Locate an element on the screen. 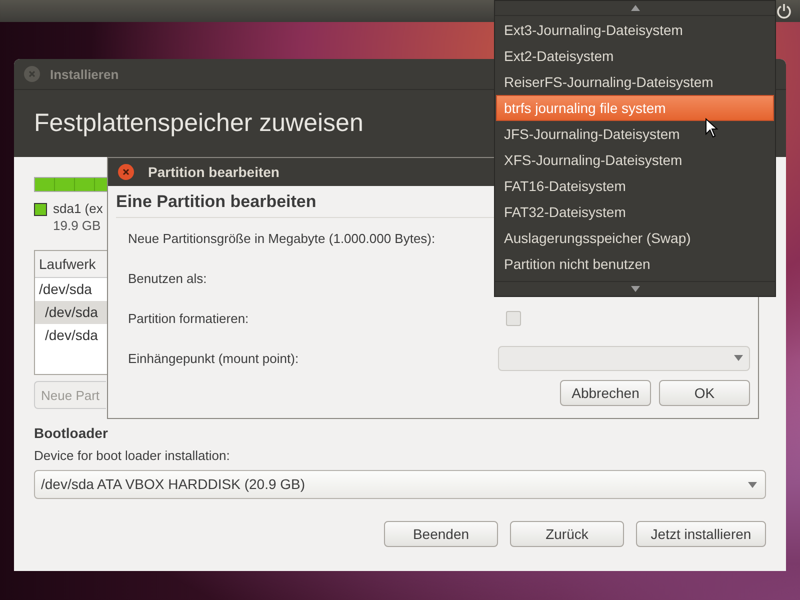 This screenshot has height=600, width=800. field-label: Partition formatieren: is located at coordinates (188, 318).